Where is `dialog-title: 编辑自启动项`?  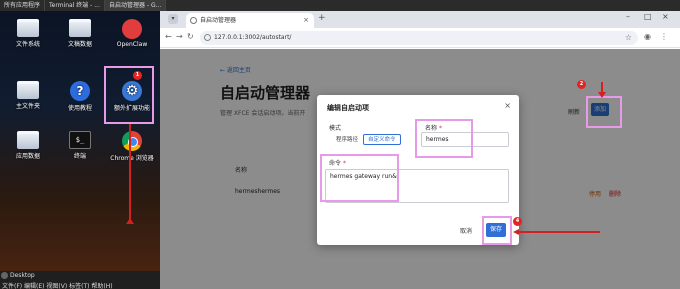
dialog-title: 编辑自启动项 is located at coordinates (348, 108).